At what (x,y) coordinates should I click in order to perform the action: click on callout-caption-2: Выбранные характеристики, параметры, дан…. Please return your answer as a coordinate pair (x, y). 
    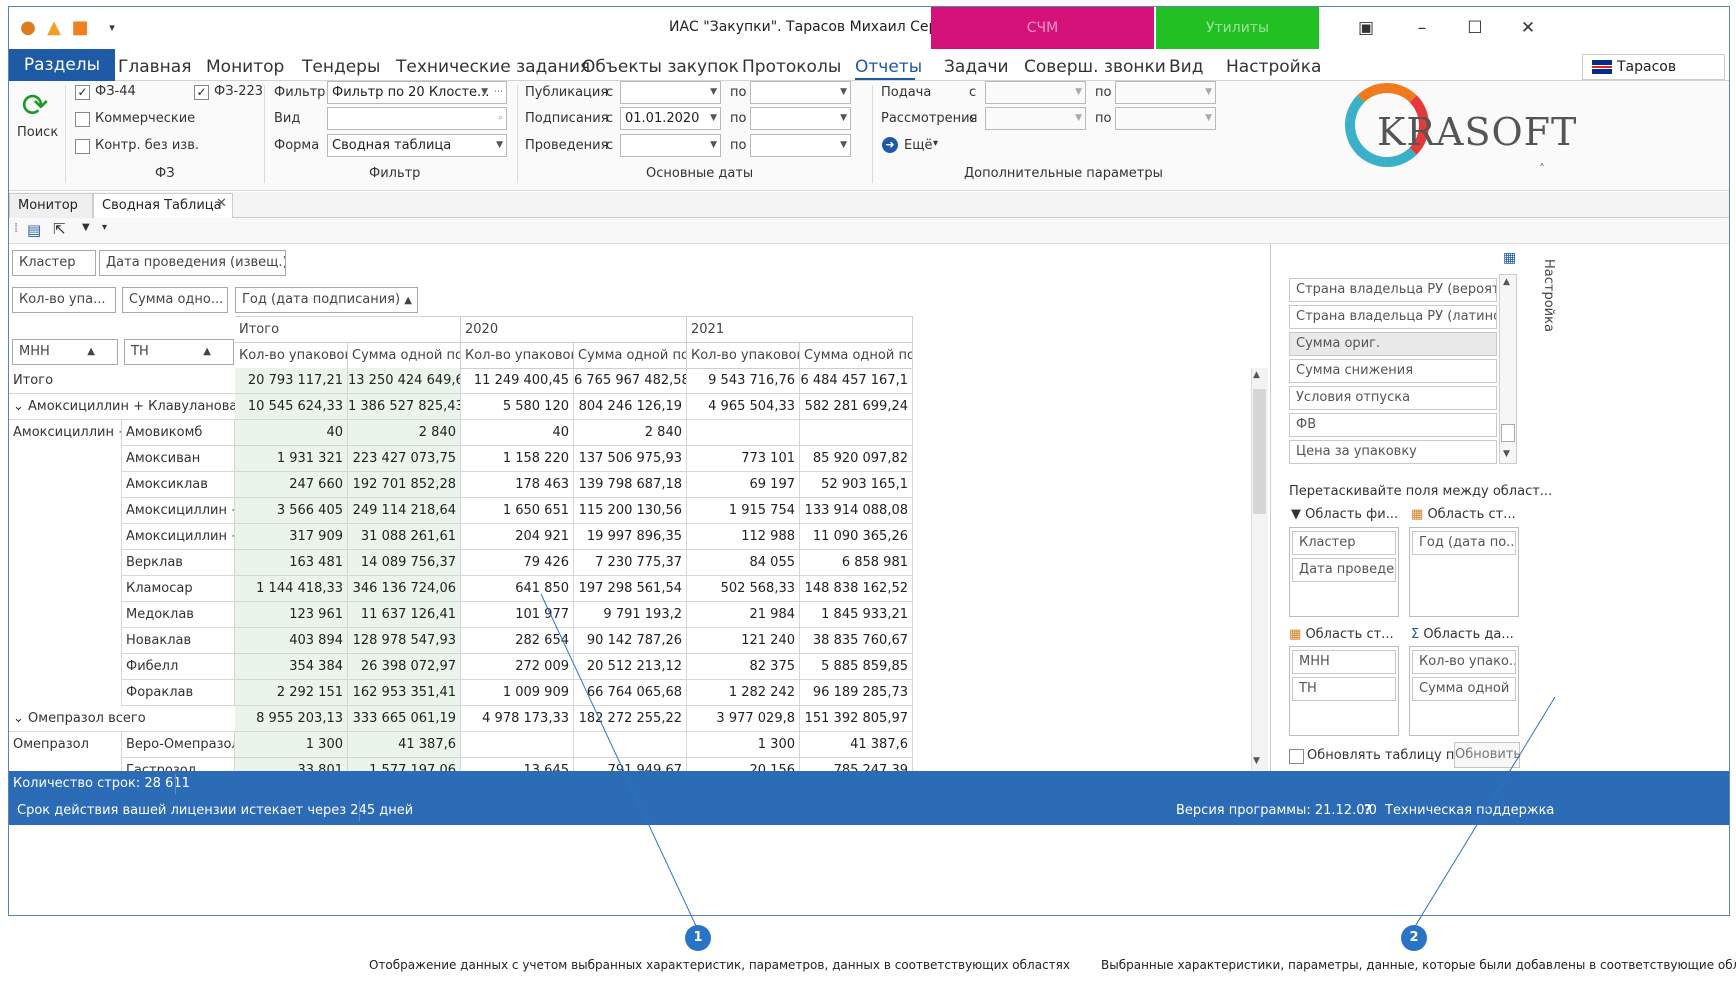
    Looking at the image, I should click on (1418, 965).